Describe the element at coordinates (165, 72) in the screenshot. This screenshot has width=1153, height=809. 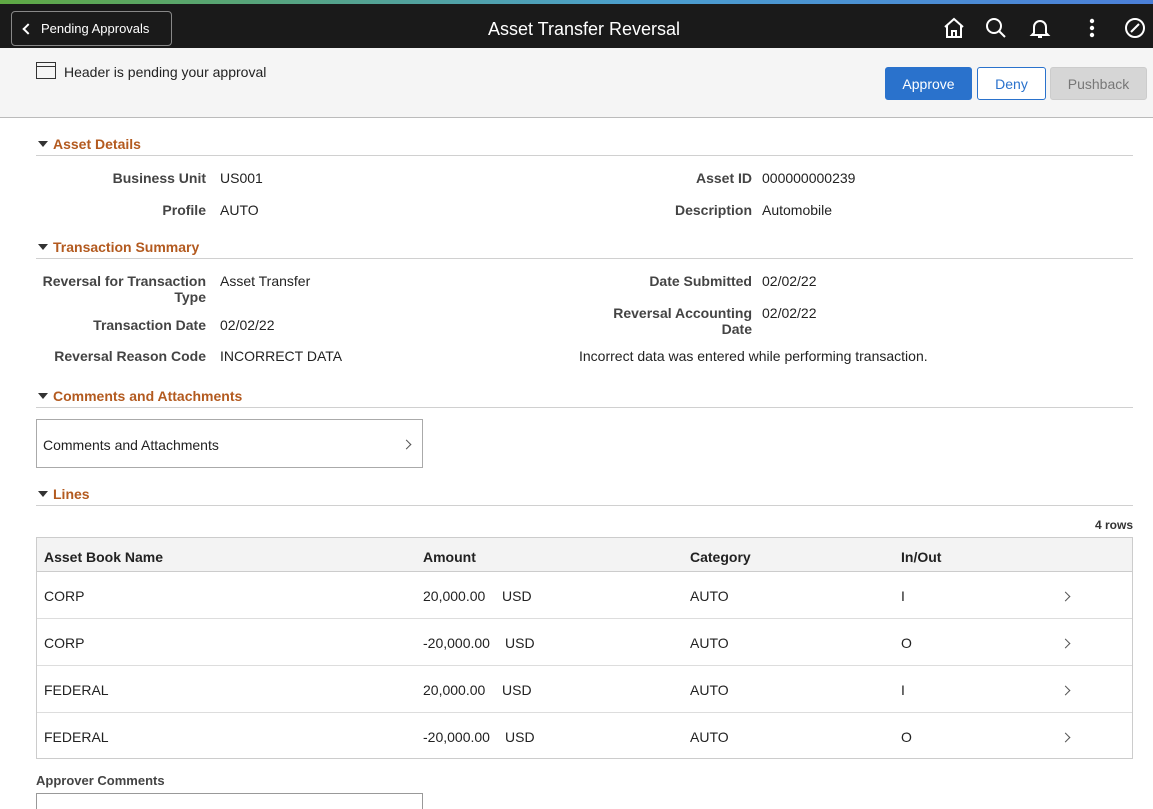
I see `pending-status-text: Header is pending your approval` at that location.